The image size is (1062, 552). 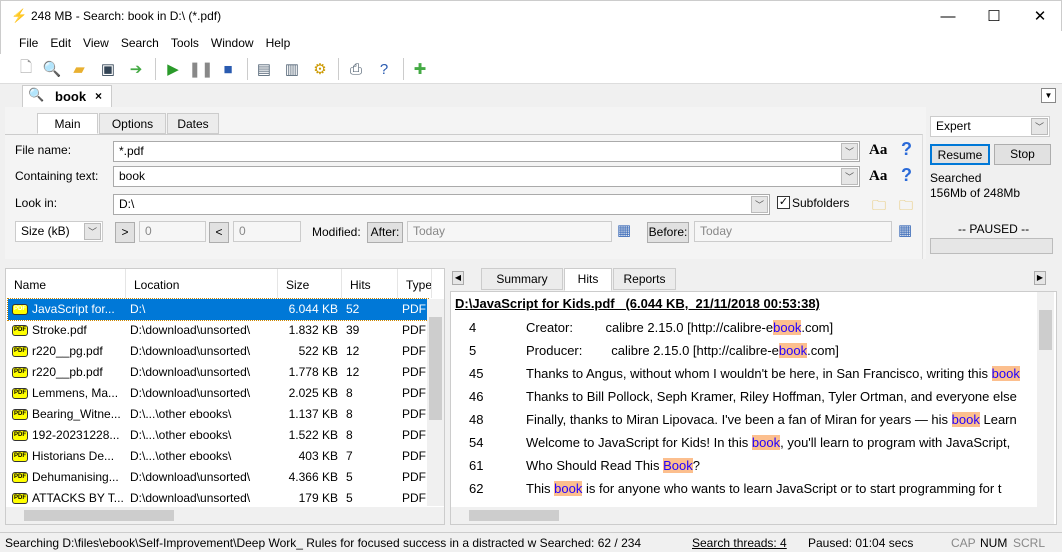 What do you see at coordinates (278, 40) in the screenshot?
I see `menu-help: Help` at bounding box center [278, 40].